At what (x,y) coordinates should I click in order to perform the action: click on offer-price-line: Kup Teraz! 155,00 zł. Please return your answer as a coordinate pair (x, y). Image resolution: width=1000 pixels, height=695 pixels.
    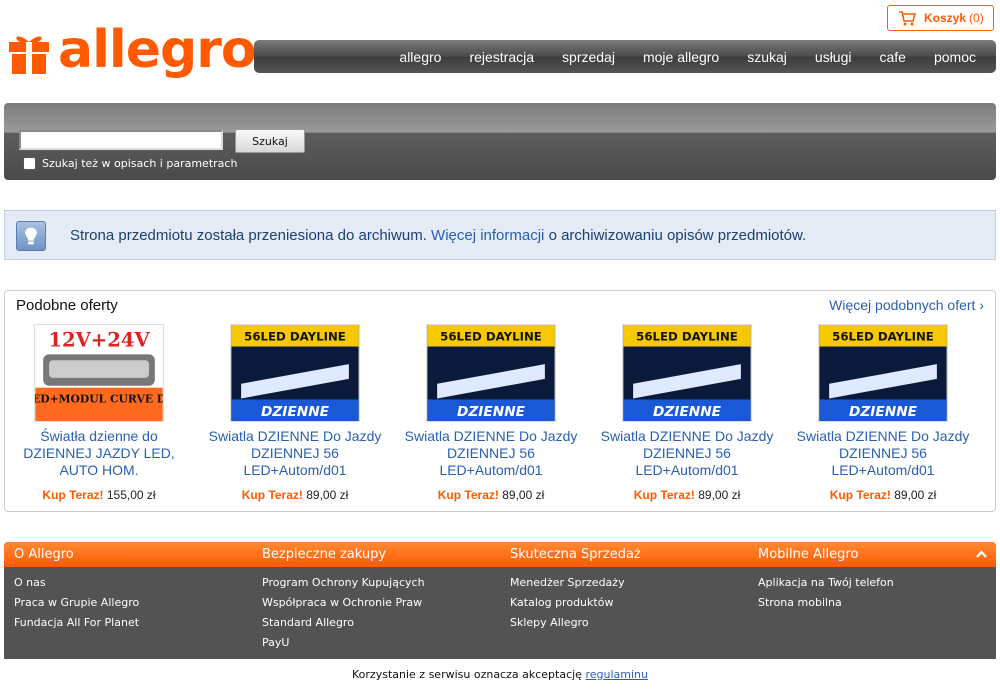
    Looking at the image, I should click on (99, 495).